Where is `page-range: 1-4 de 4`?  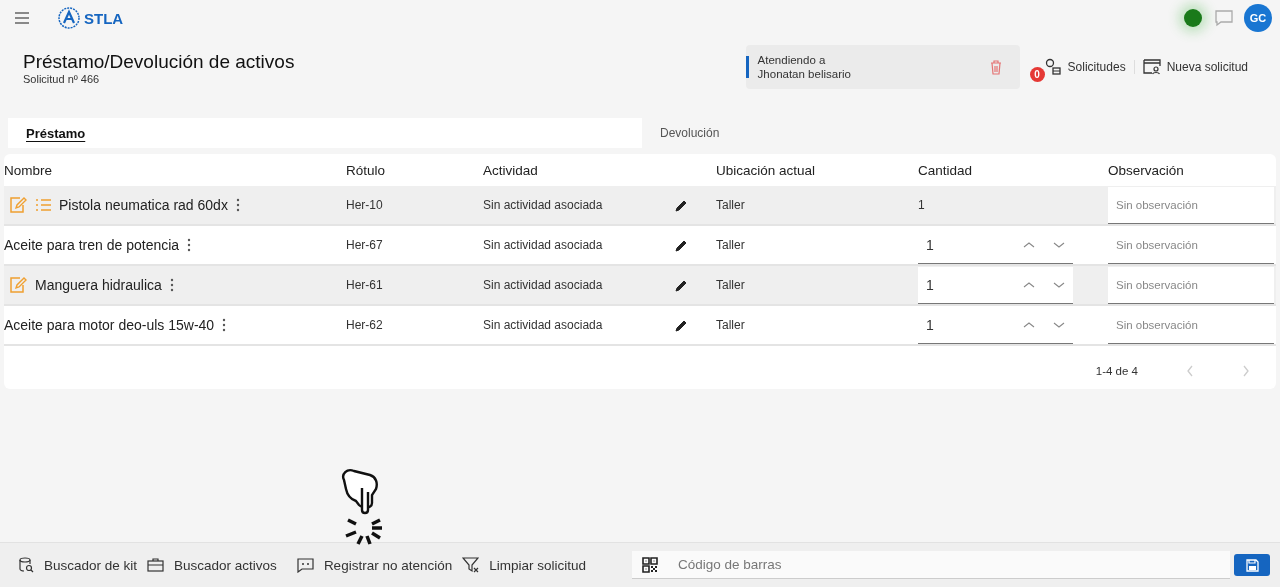
page-range: 1-4 de 4 is located at coordinates (1116, 371).